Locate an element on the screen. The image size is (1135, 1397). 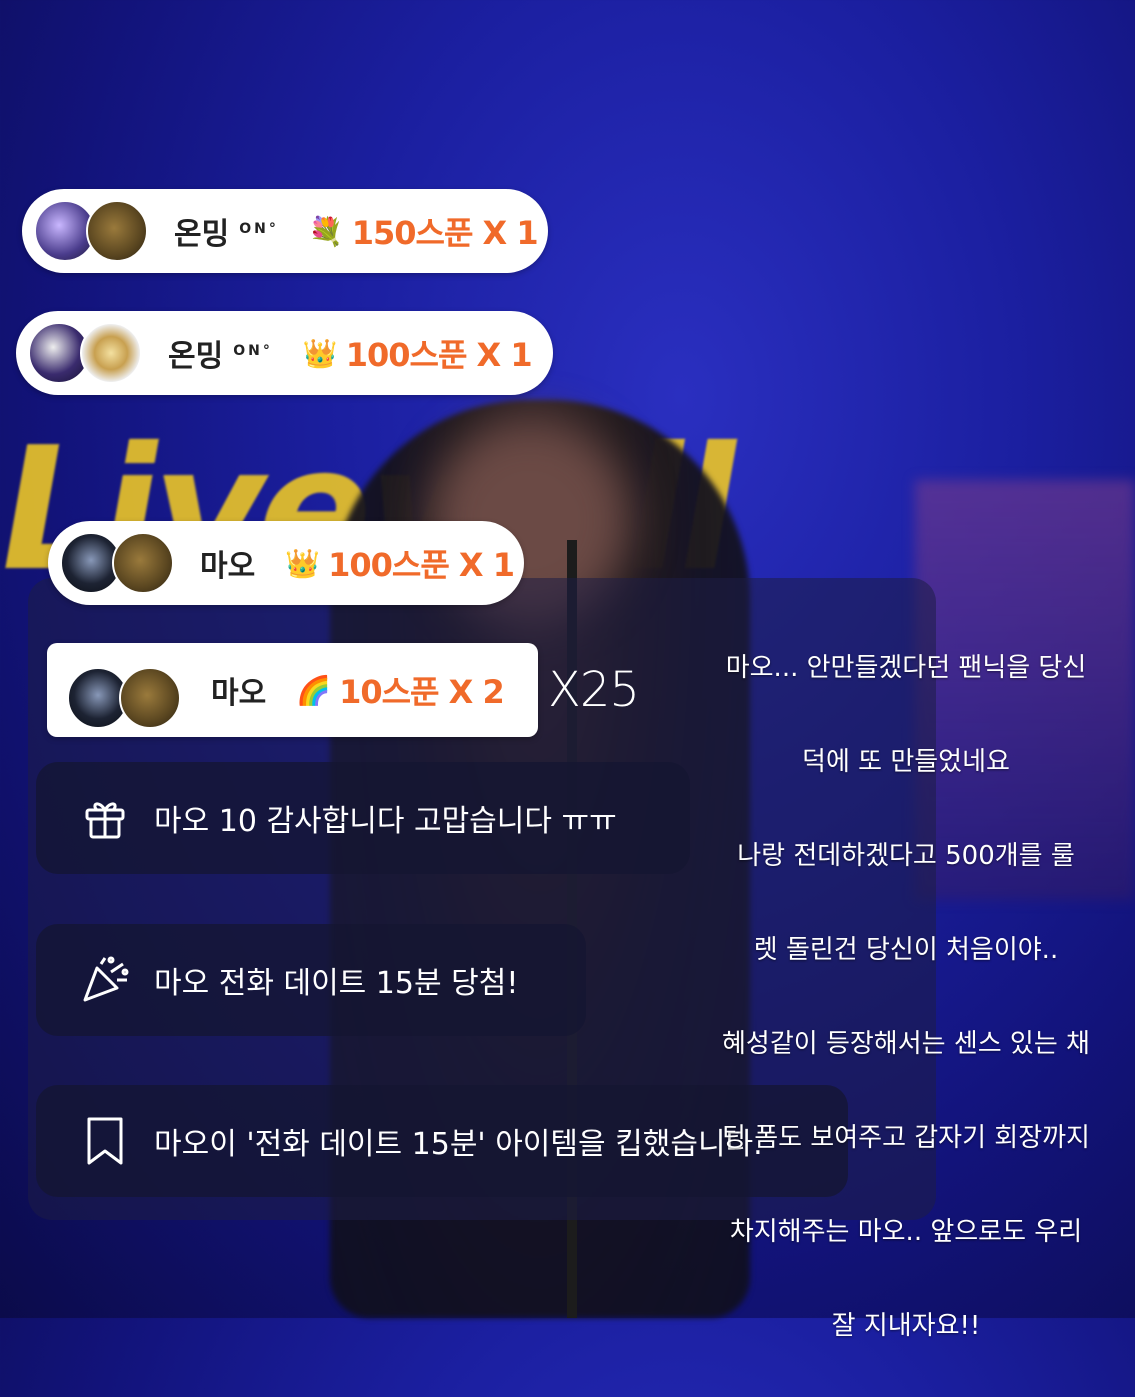
memo-line: 혜성같이 등장해서는 센스 있는 채 is located at coordinates (906, 1044).